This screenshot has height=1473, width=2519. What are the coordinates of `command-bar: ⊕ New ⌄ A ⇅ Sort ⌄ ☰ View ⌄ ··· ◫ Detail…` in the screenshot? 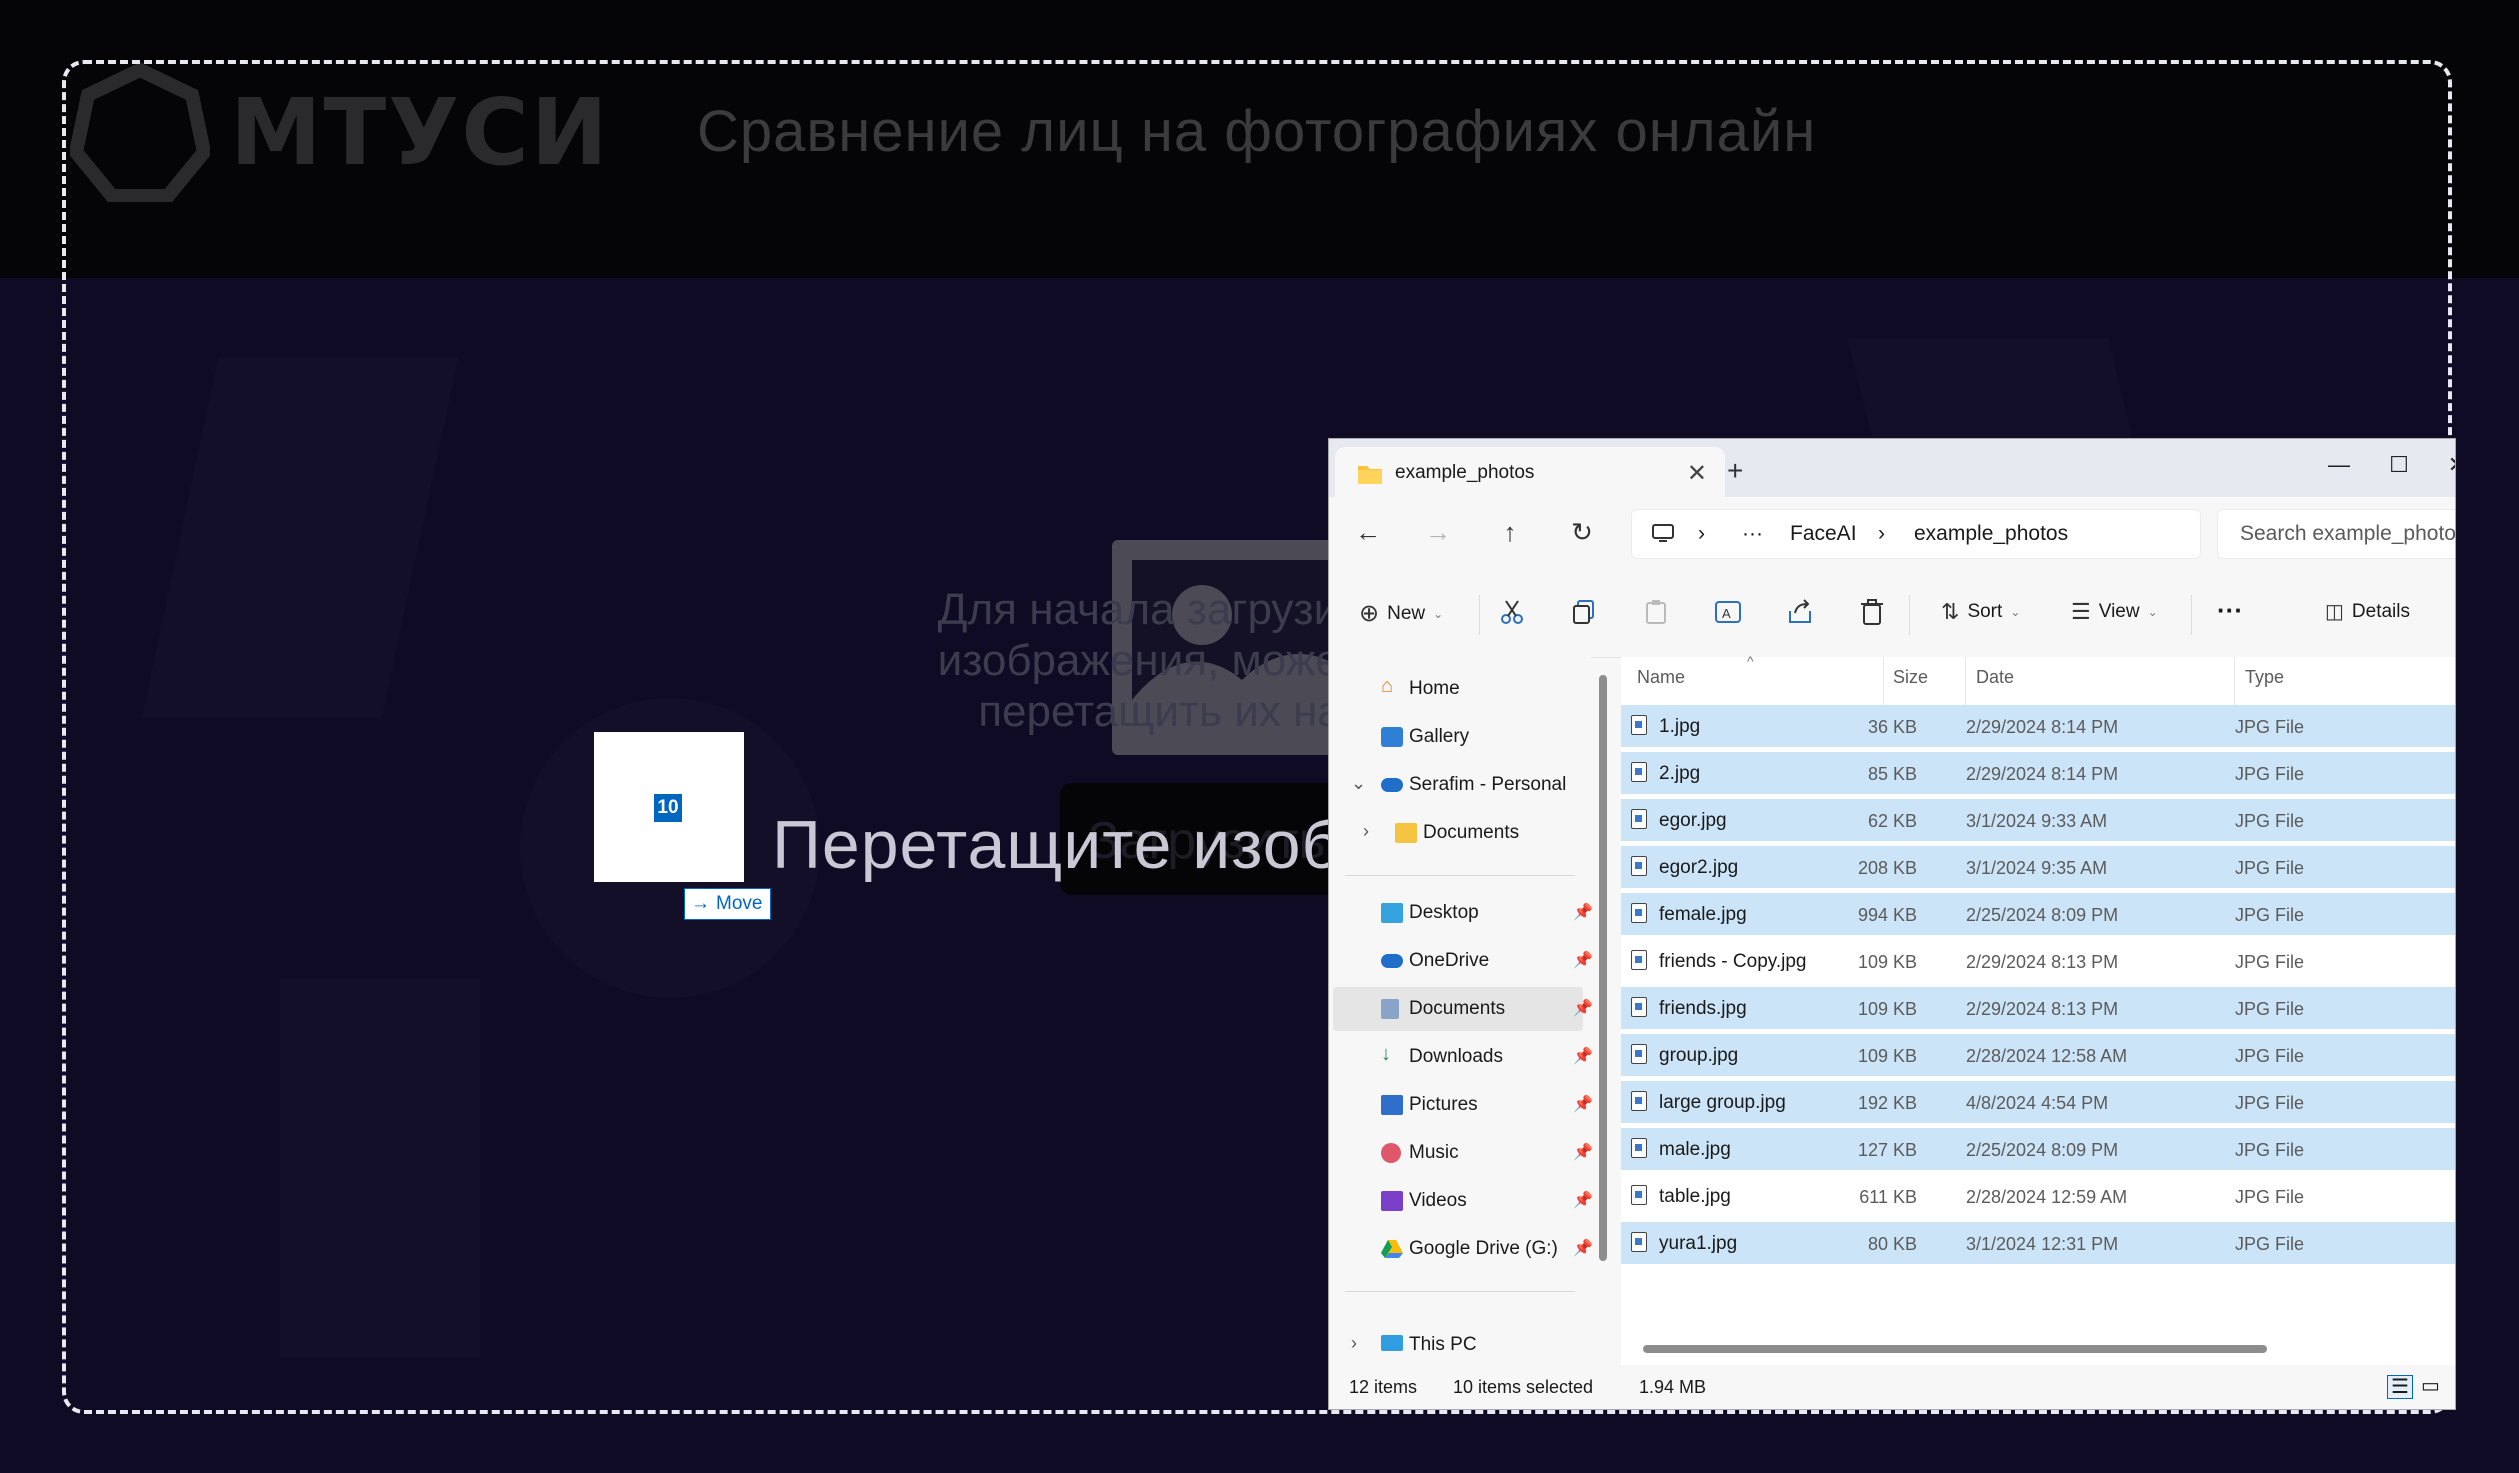 It's located at (1892, 615).